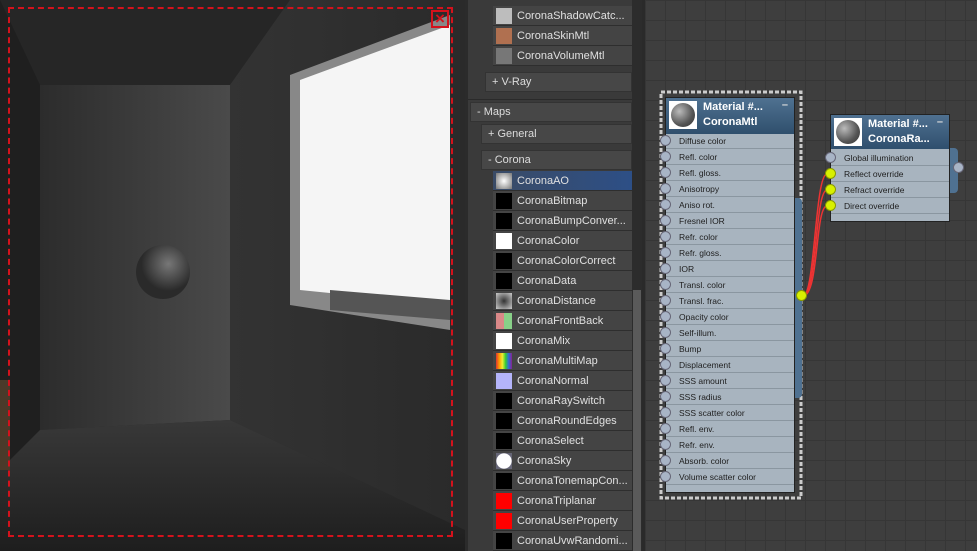 The height and width of the screenshot is (551, 977). Describe the element at coordinates (562, 381) in the screenshot. I see `list-item: CoronaNormal` at that location.